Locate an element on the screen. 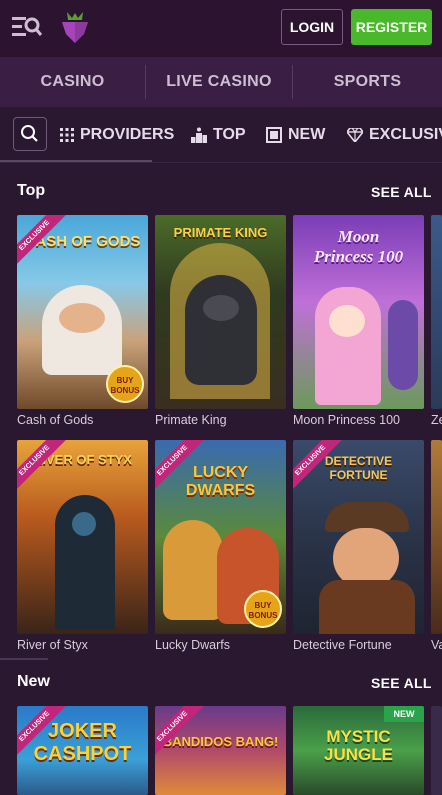 This screenshot has height=795, width=442. row-scroll-indicator is located at coordinates (24, 659).